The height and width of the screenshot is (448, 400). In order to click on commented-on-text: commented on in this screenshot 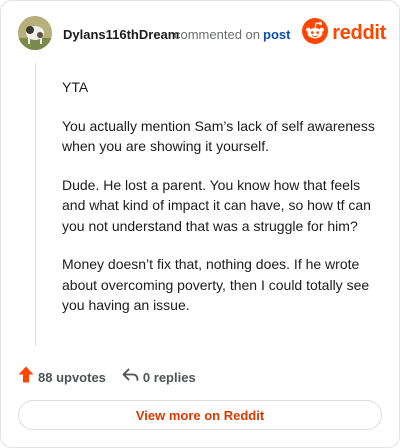, I will do `click(217, 34)`.